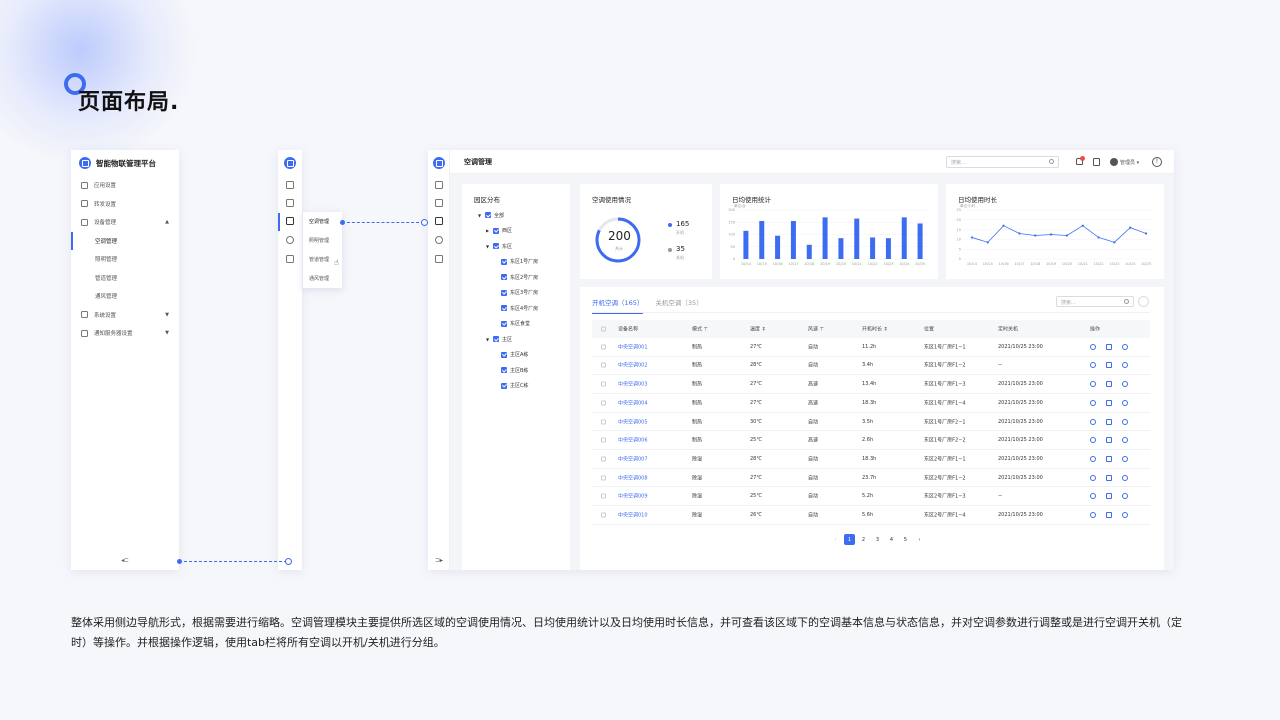  I want to click on device-name-link: 中央空调003, so click(633, 384).